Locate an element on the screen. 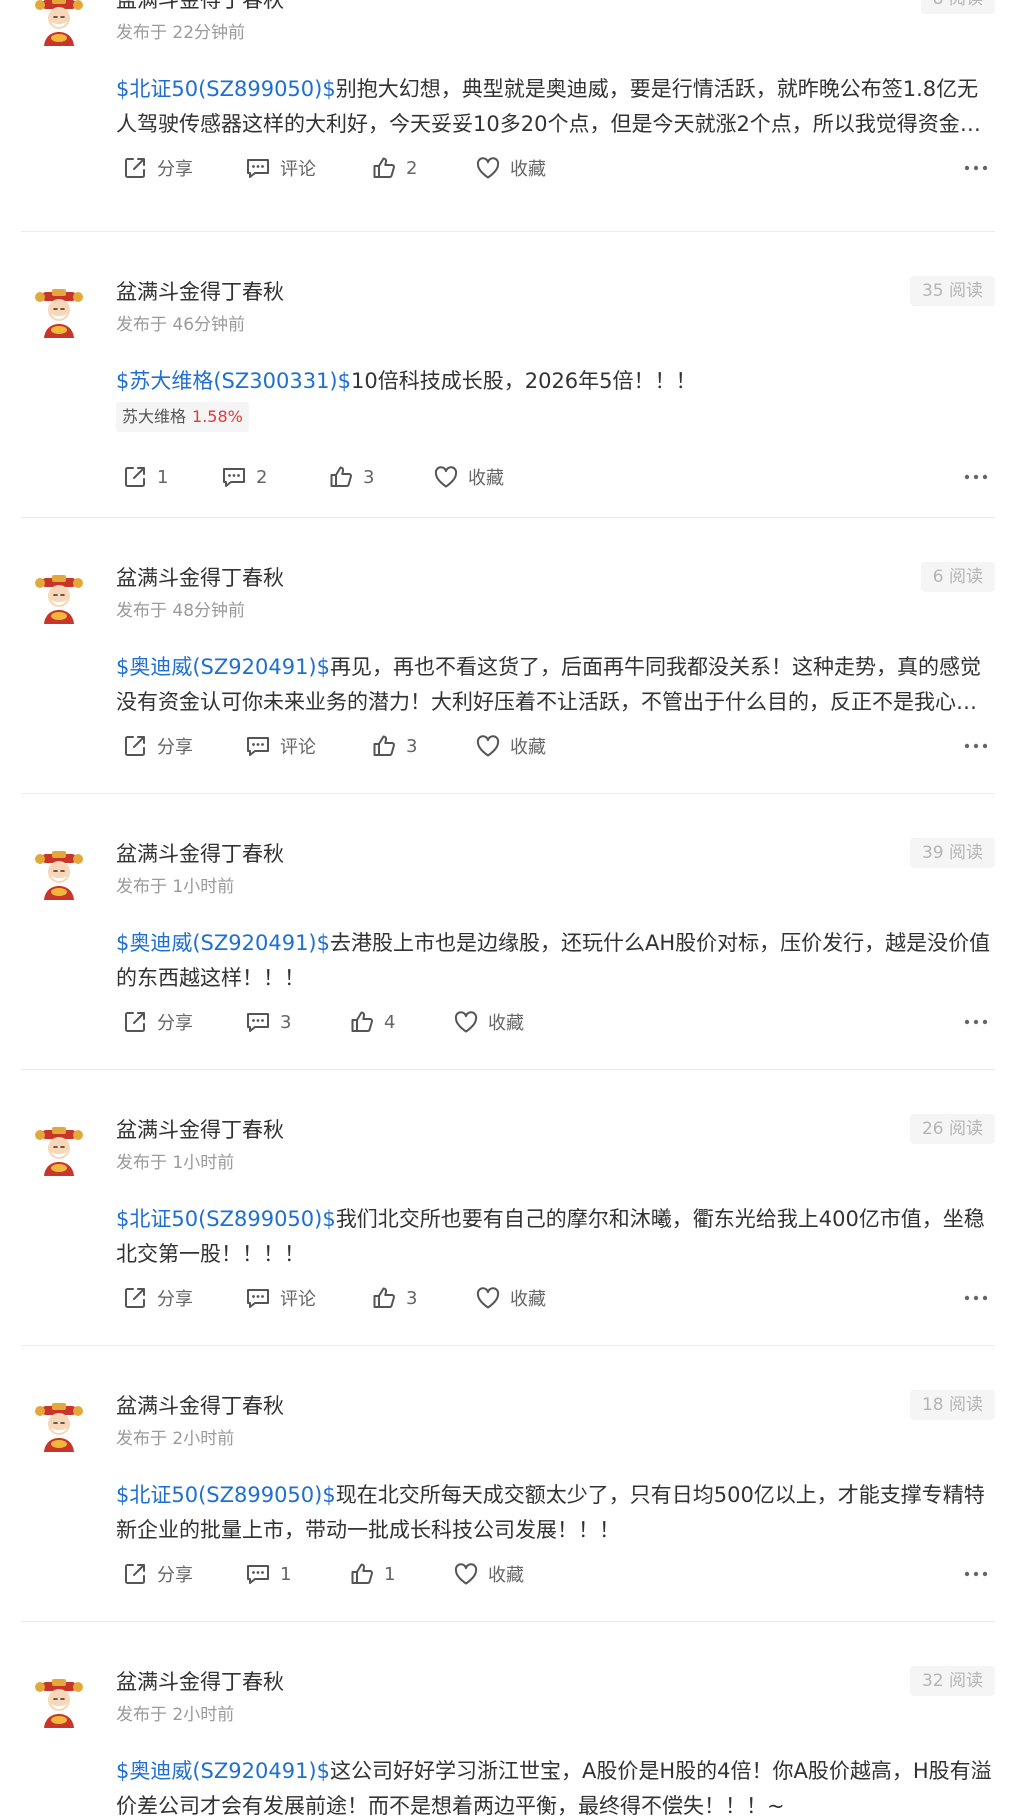  heart-icon is located at coordinates (466, 1022).